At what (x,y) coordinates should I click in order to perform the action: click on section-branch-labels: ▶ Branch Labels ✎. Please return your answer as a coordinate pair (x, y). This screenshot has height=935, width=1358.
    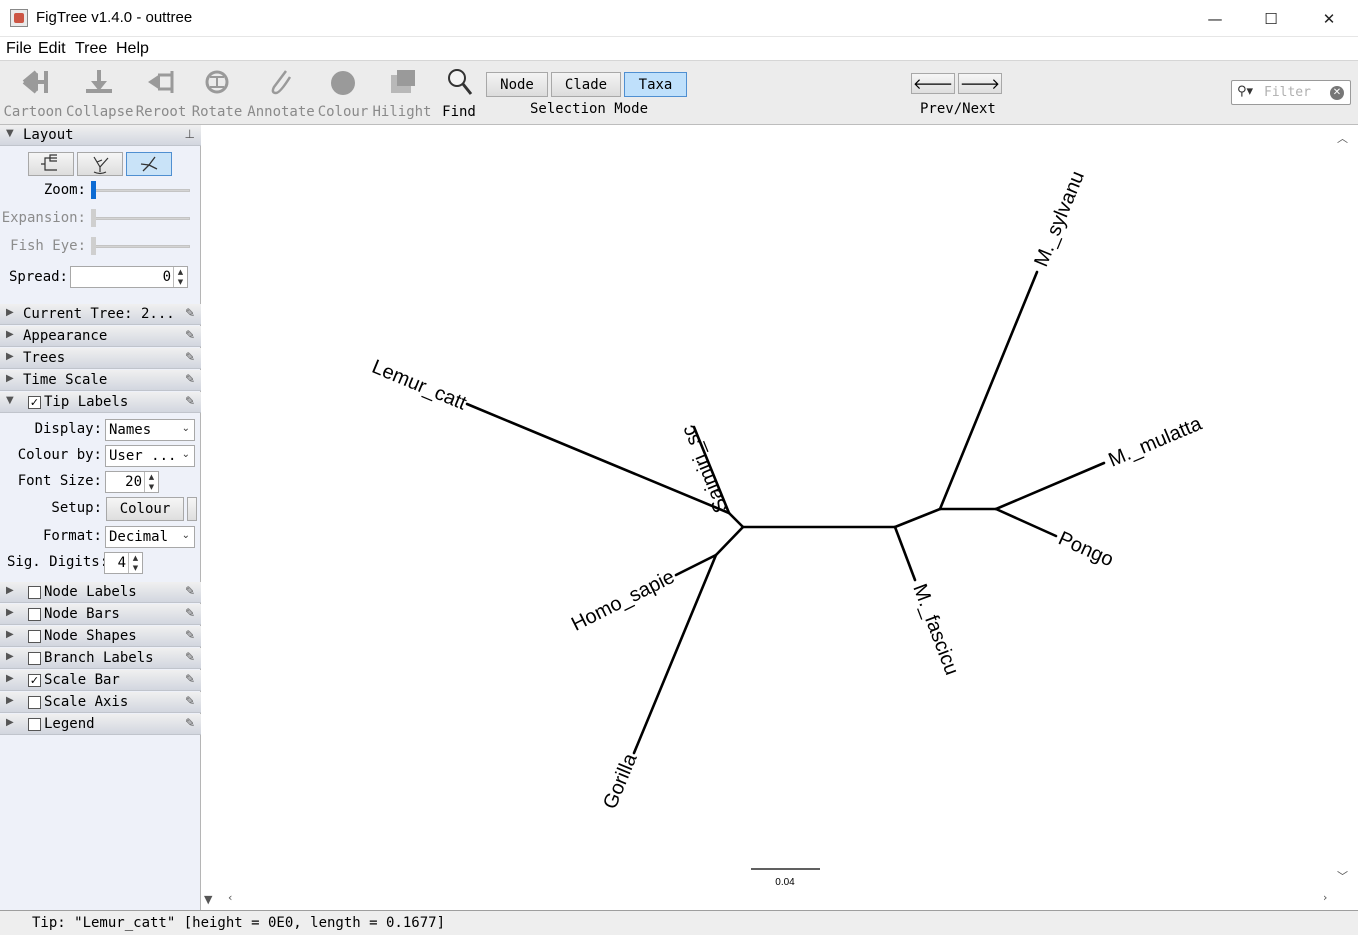
    Looking at the image, I should click on (100, 658).